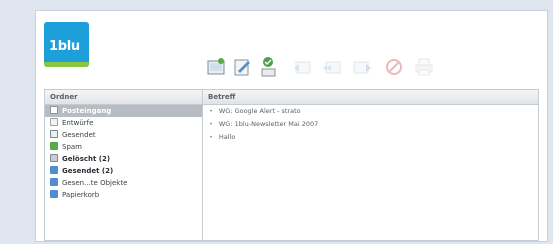  What do you see at coordinates (362, 67) in the screenshot?
I see `forward-icon` at bounding box center [362, 67].